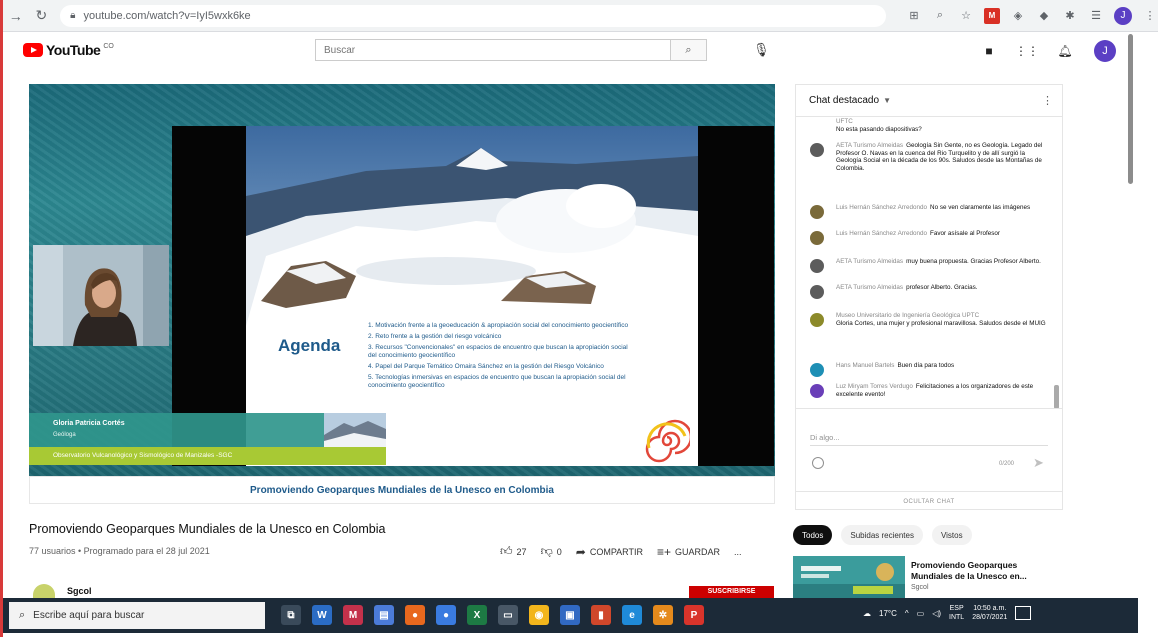  What do you see at coordinates (989, 51) in the screenshot?
I see `create-video-icon: ■` at bounding box center [989, 51].